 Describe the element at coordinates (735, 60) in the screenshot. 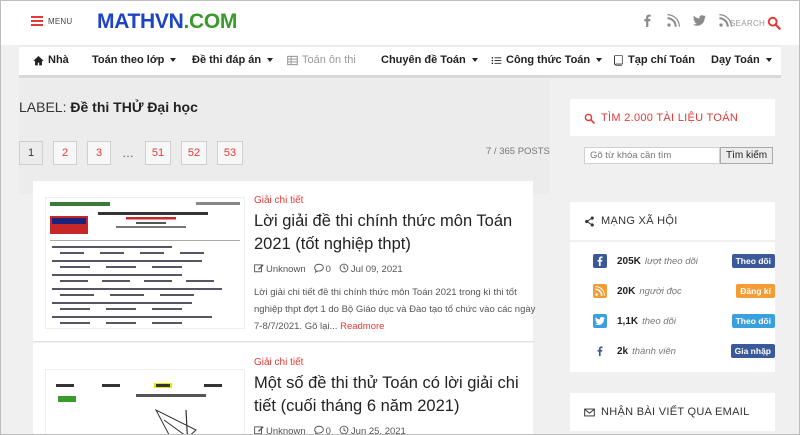

I see `nav-label: Dạy Toán` at that location.